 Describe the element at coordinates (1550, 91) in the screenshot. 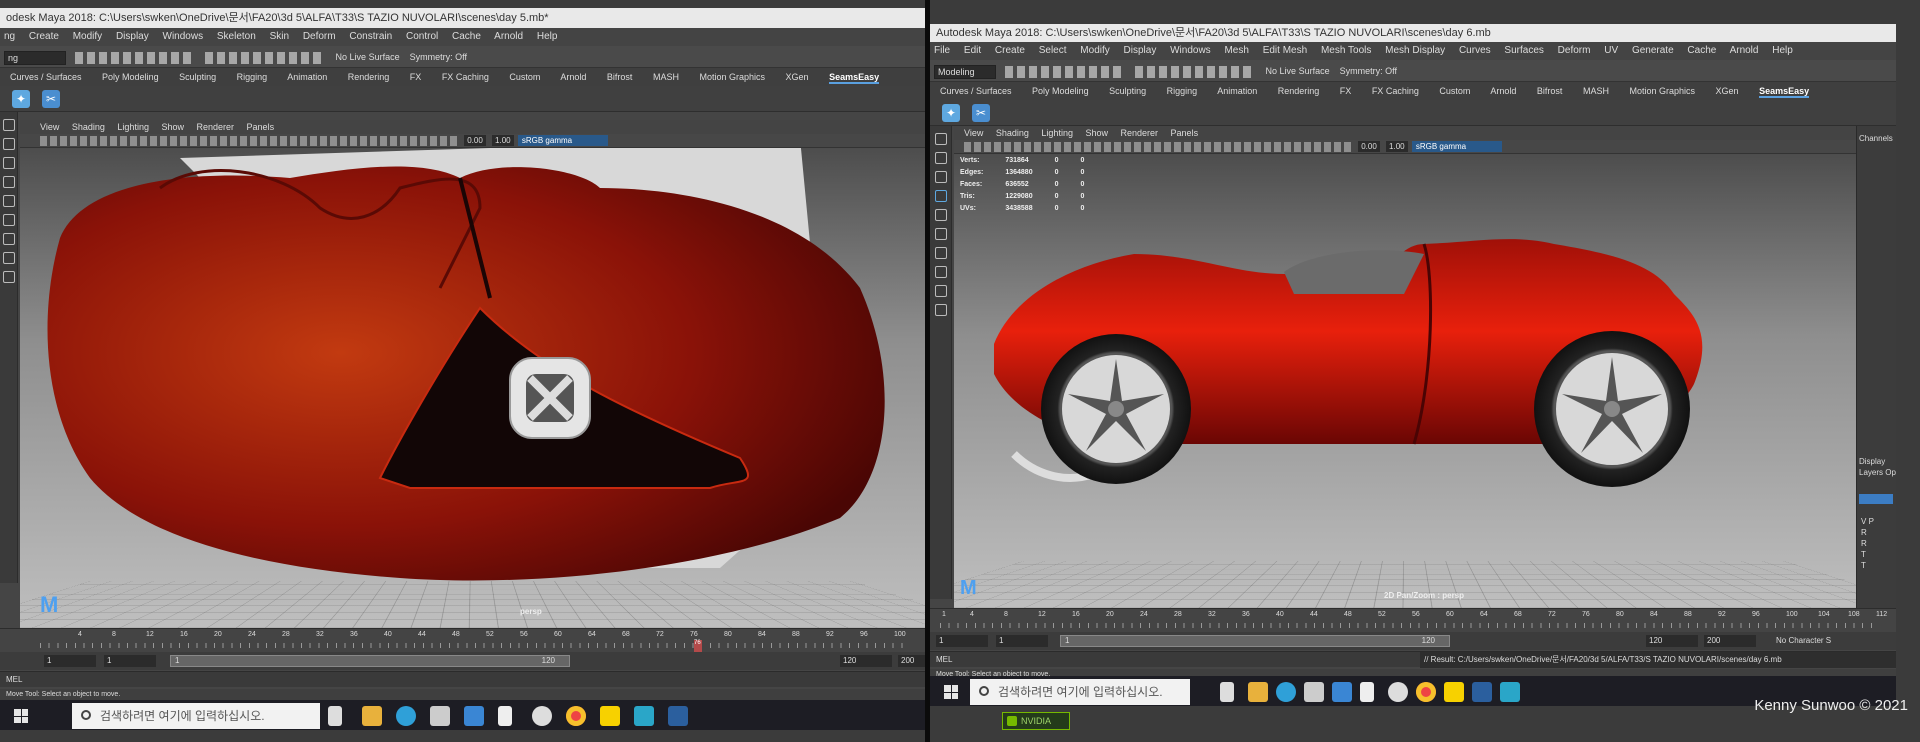

I see `shelf-tab: Bifrost` at that location.